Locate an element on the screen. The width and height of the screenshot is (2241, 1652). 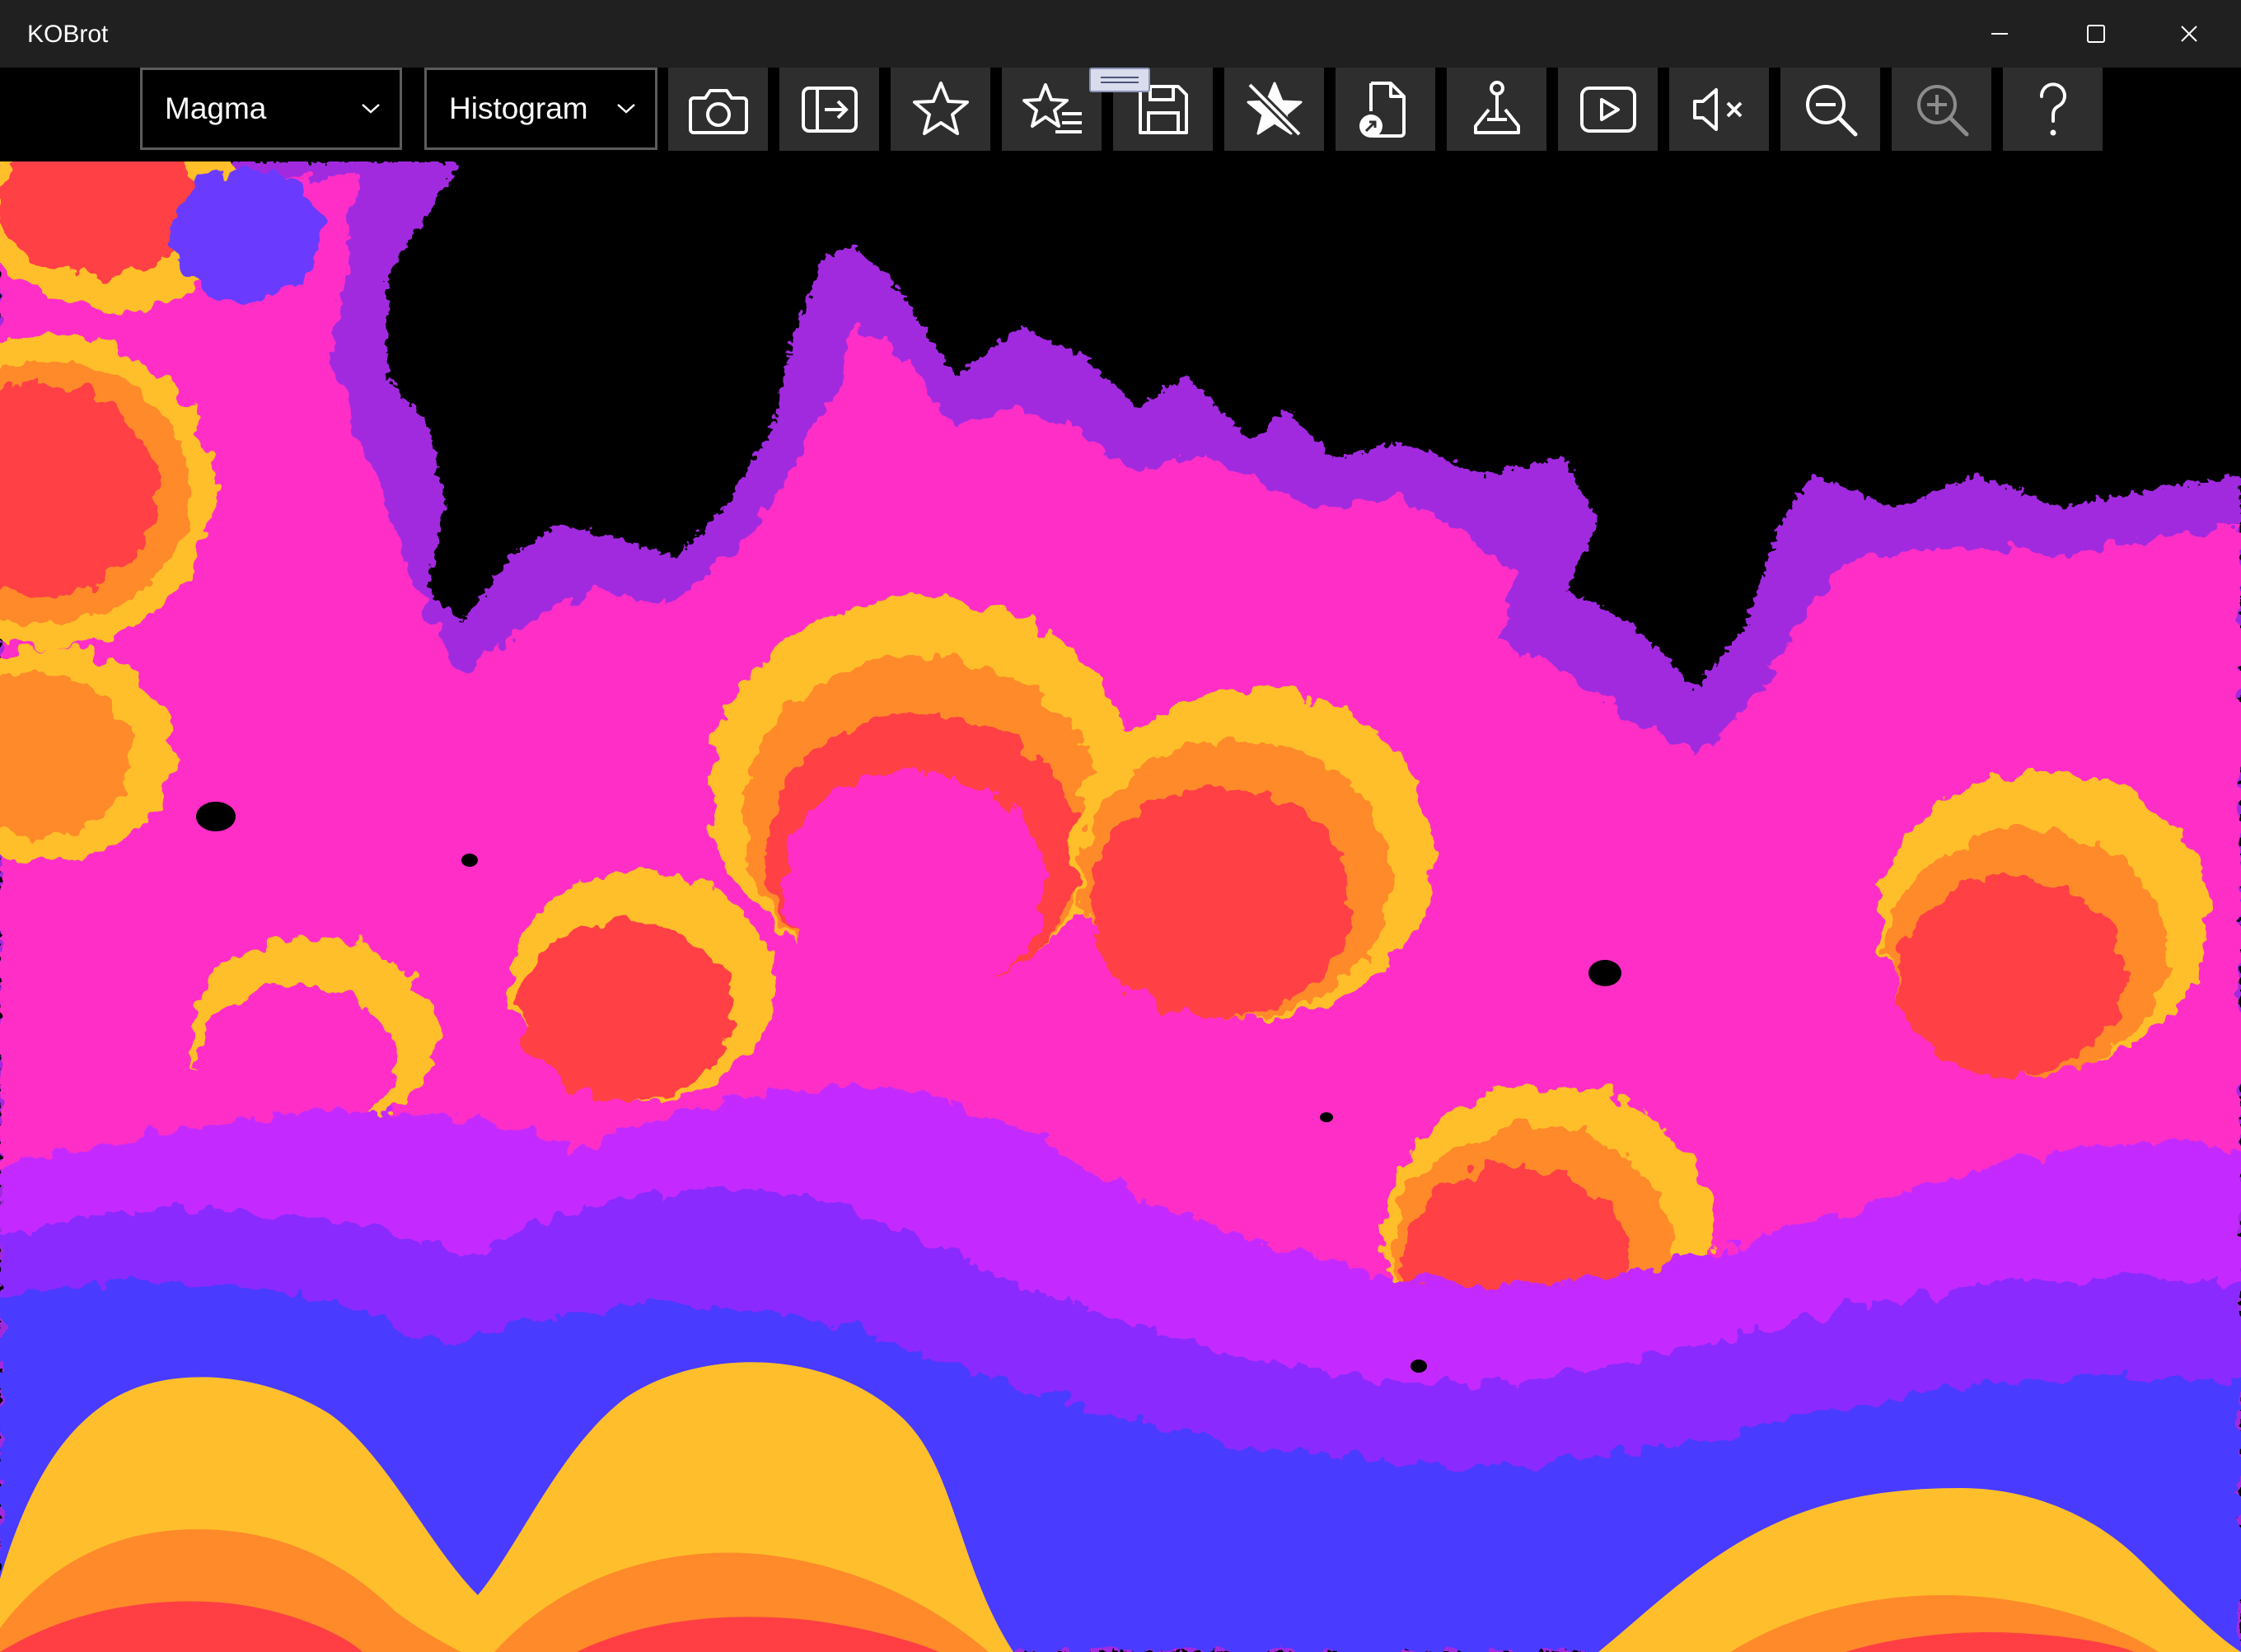
help-button is located at coordinates (2053, 110).